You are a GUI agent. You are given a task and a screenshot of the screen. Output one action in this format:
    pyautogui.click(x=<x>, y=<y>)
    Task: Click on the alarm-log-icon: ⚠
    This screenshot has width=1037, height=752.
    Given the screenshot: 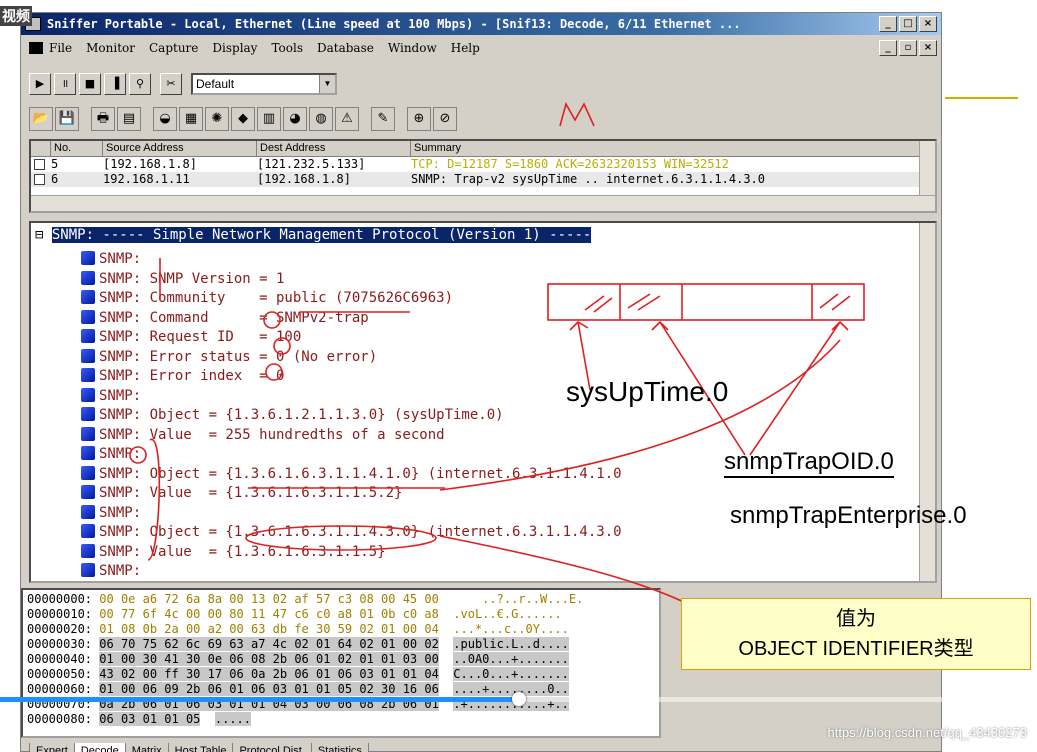 What is the action you would take?
    pyautogui.click(x=347, y=119)
    